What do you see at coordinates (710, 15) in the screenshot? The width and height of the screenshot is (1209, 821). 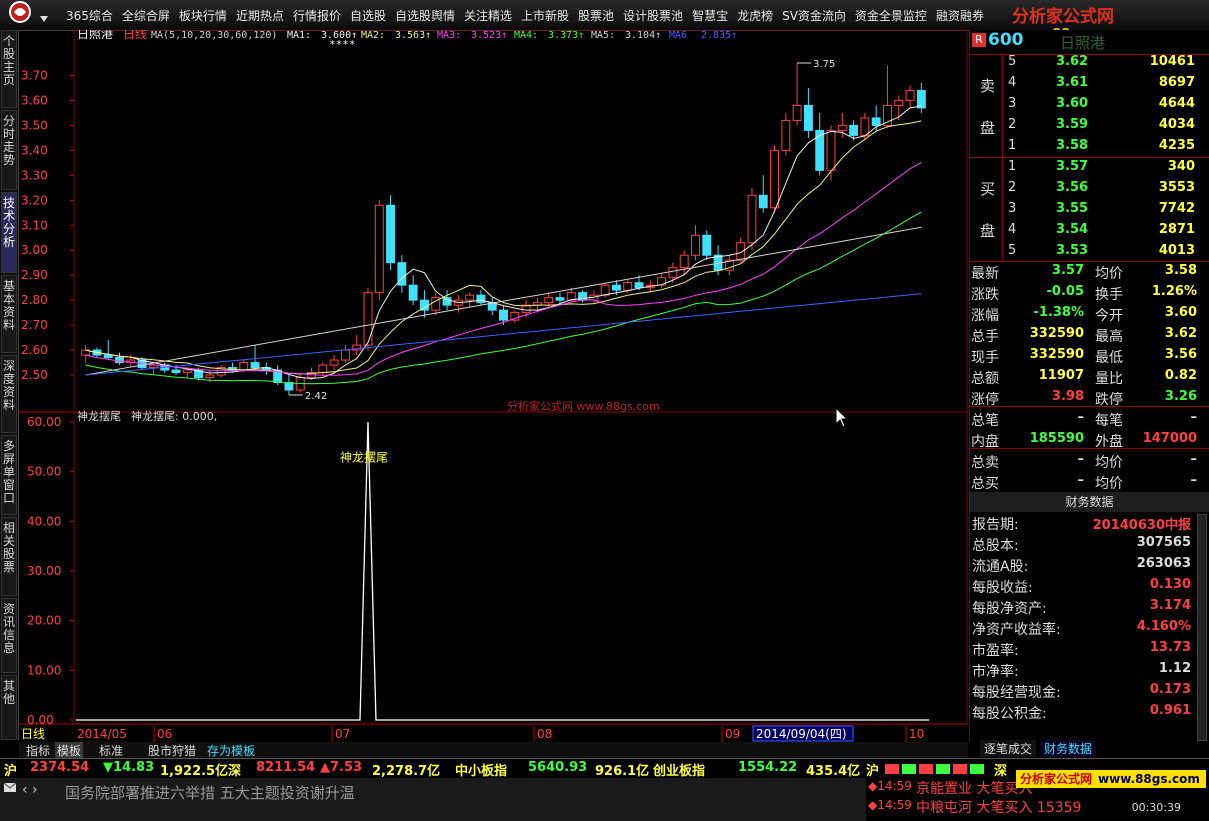 I see `menu-item-11: 智慧宝` at bounding box center [710, 15].